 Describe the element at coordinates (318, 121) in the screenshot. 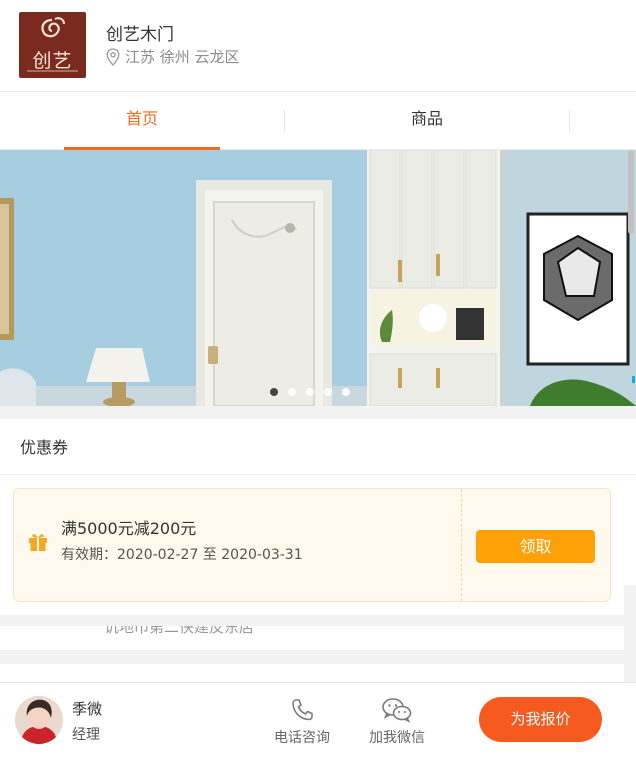

I see `tab-bar: 首页 商品` at that location.